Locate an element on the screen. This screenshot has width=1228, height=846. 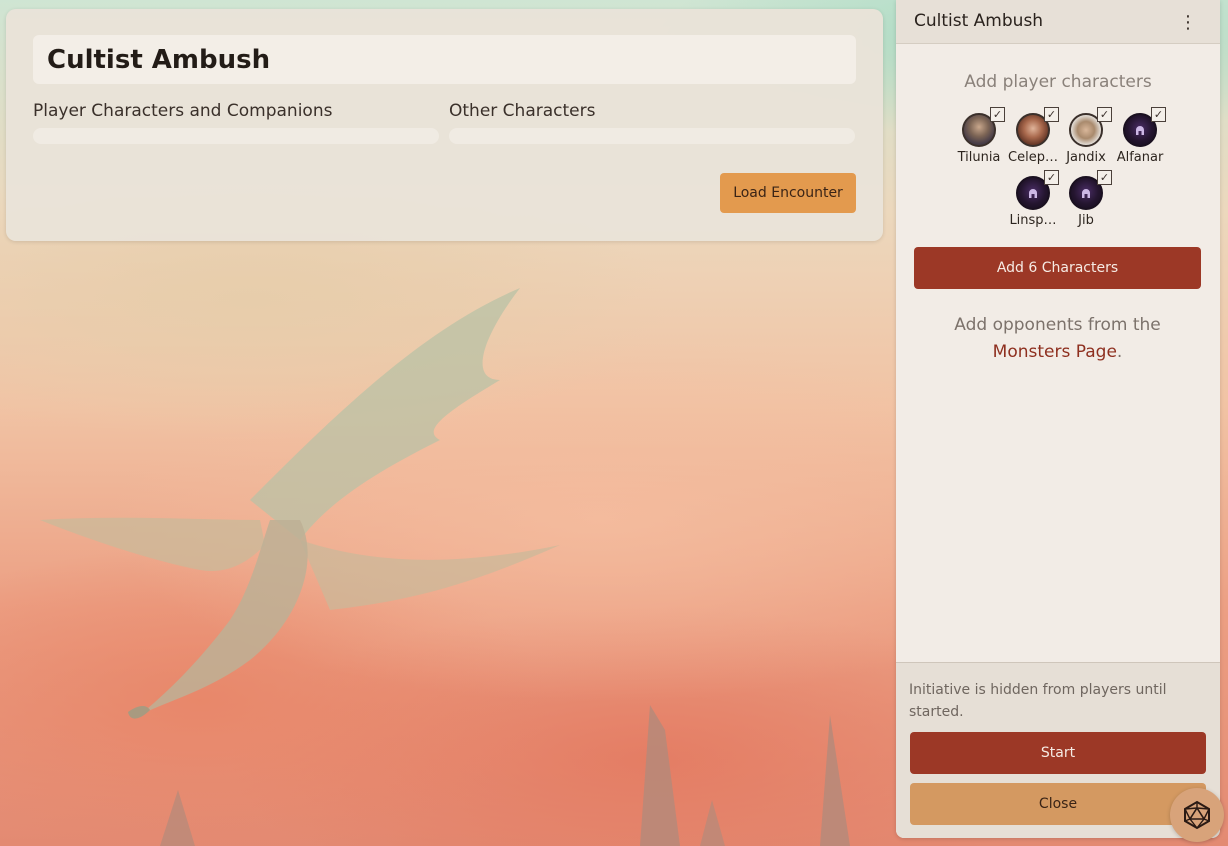
dice-roller-button is located at coordinates (1197, 815).